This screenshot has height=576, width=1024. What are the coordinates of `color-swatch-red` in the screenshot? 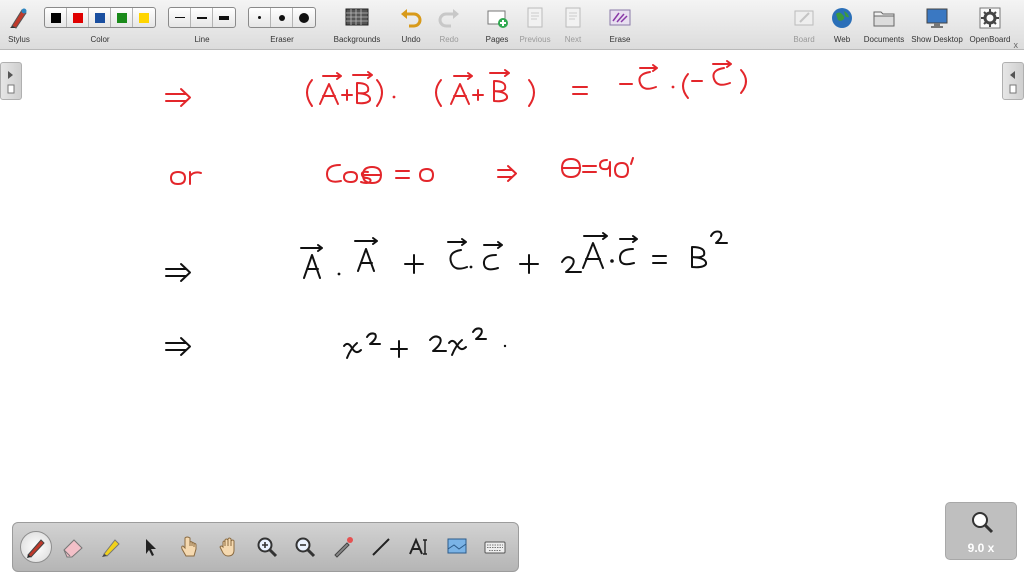 It's located at (78, 17).